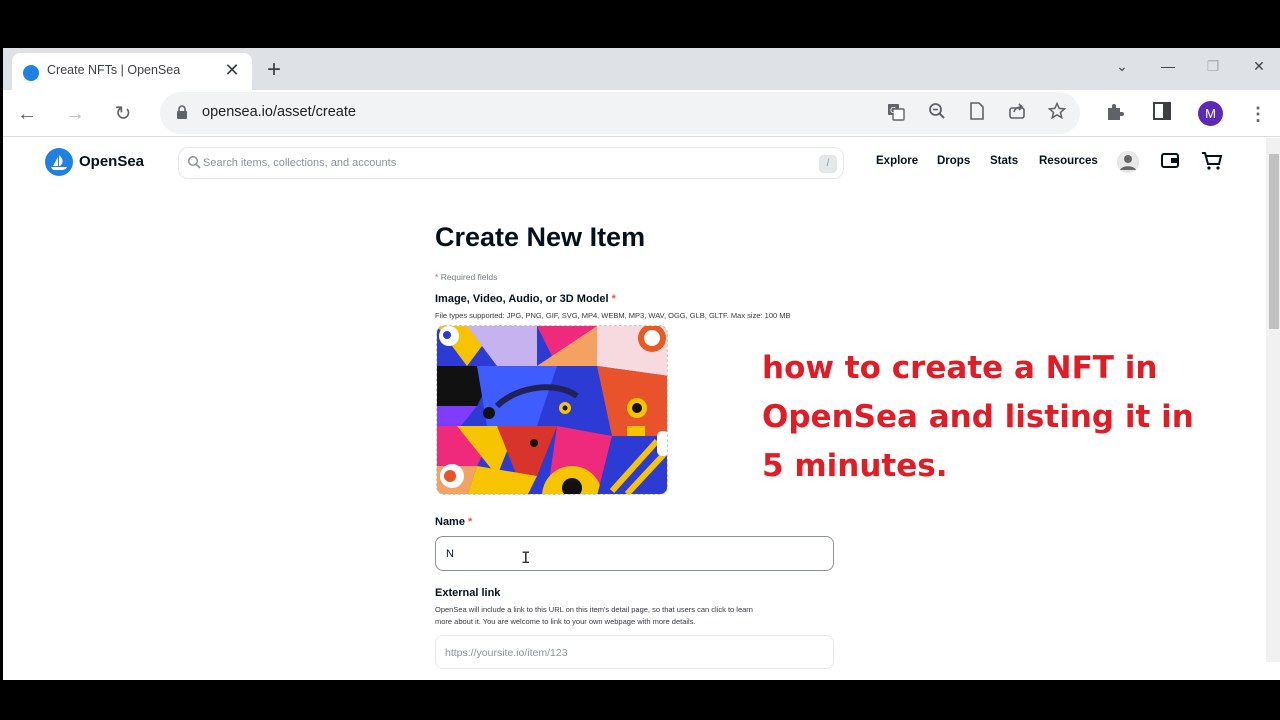 Image resolution: width=1280 pixels, height=720 pixels. Describe the element at coordinates (953, 161) in the screenshot. I see `nav-drops: Drops` at that location.